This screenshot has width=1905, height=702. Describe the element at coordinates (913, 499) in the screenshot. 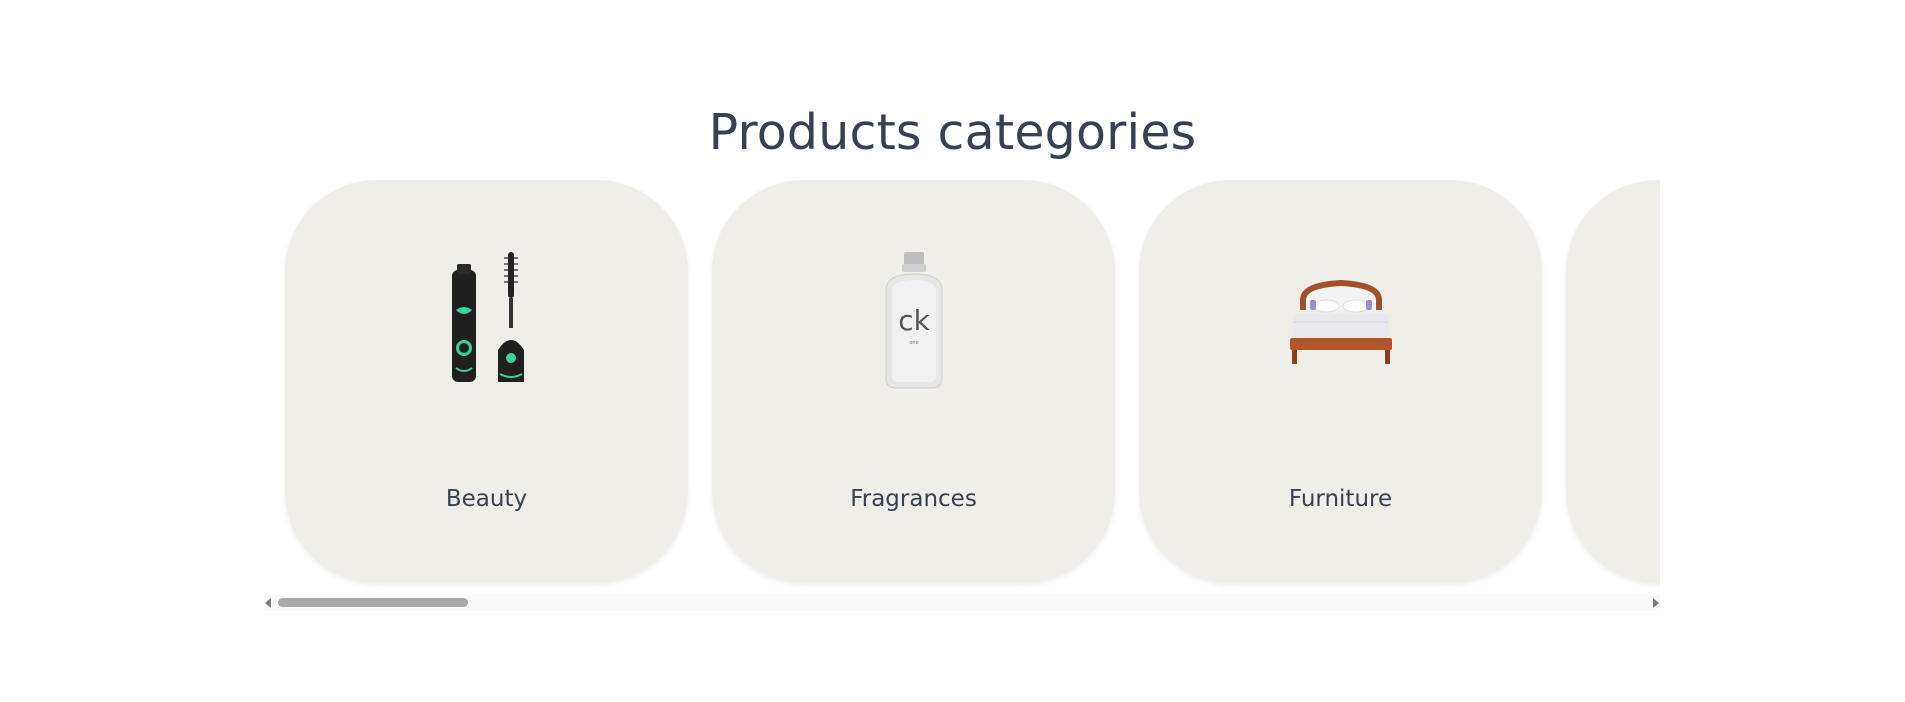

I see `category-label: Fragrances` at that location.